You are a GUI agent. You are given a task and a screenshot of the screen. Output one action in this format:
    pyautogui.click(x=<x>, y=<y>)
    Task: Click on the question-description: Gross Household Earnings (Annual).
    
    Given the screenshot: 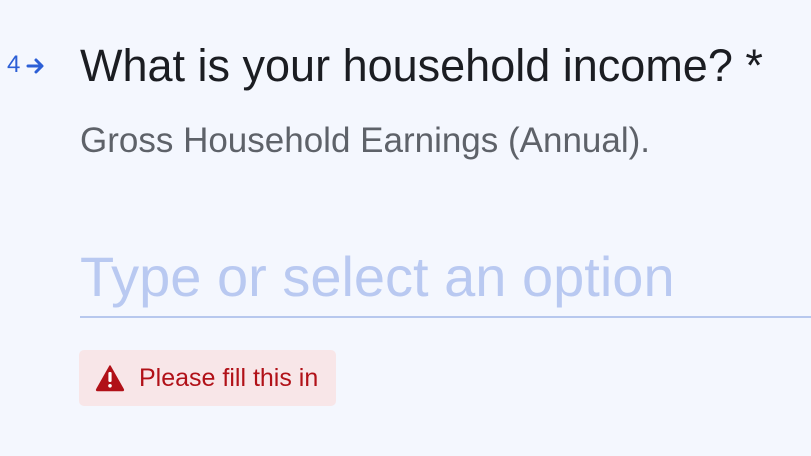 What is the action you would take?
    pyautogui.click(x=365, y=140)
    